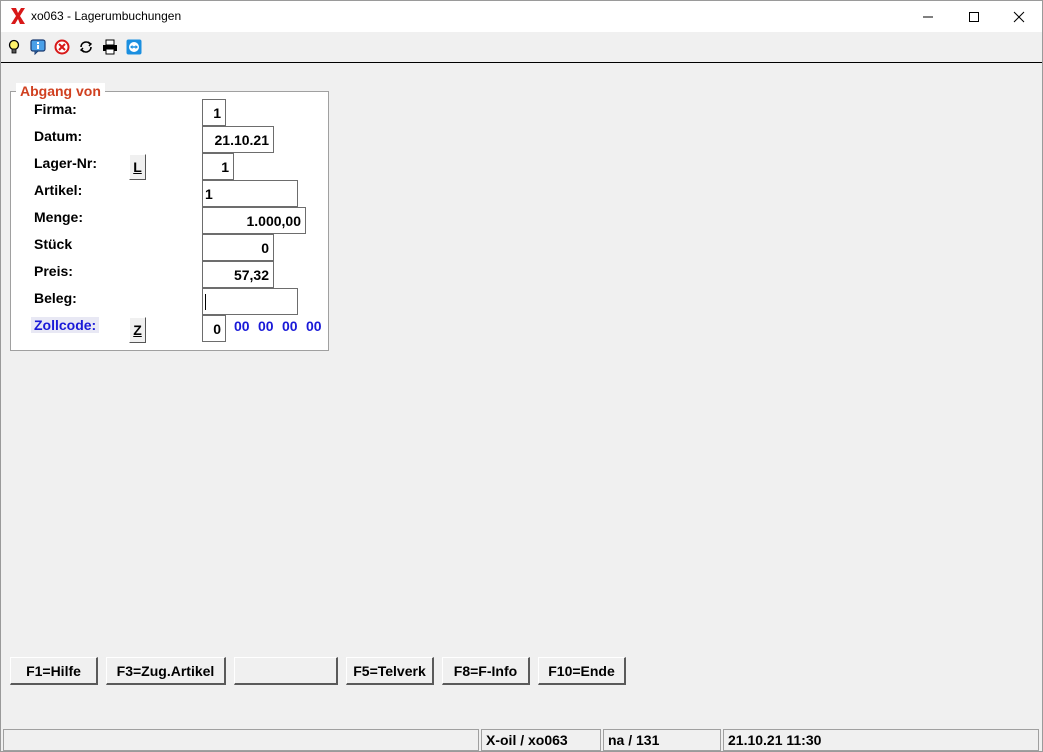  What do you see at coordinates (137, 330) in the screenshot?
I see `zollcode-lookup-button: Z` at bounding box center [137, 330].